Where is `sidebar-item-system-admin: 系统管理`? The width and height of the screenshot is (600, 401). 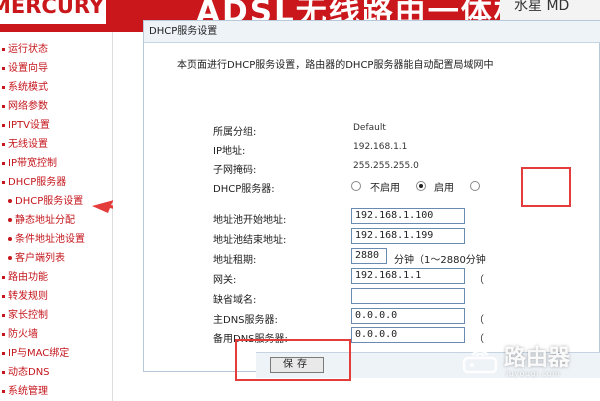 sidebar-item-system-admin: 系统管理 is located at coordinates (25, 392).